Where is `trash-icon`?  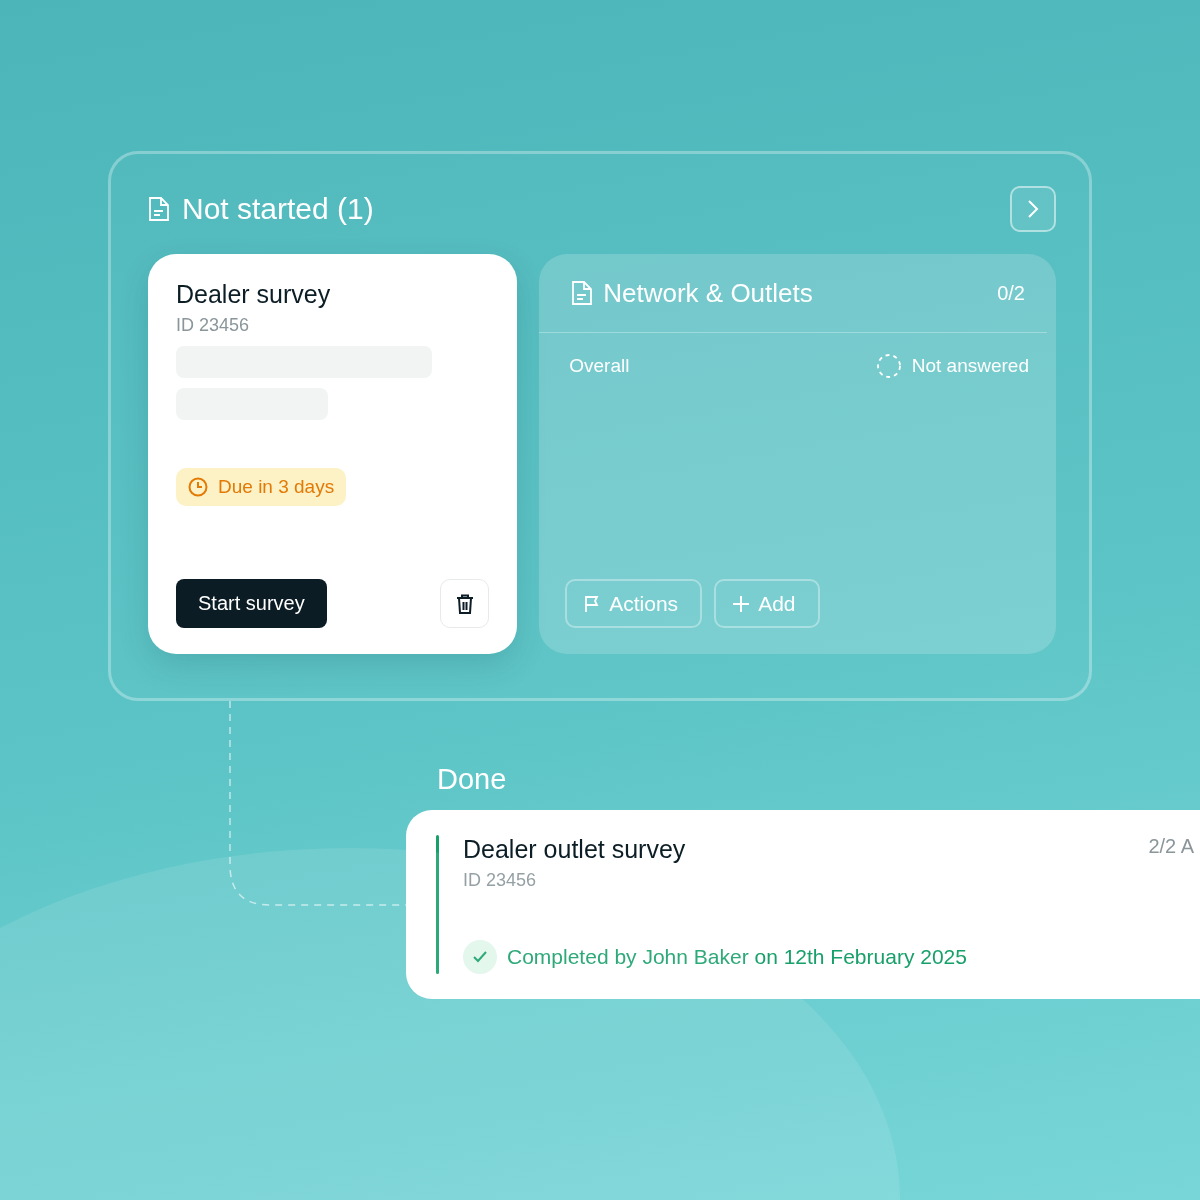 trash-icon is located at coordinates (464, 603).